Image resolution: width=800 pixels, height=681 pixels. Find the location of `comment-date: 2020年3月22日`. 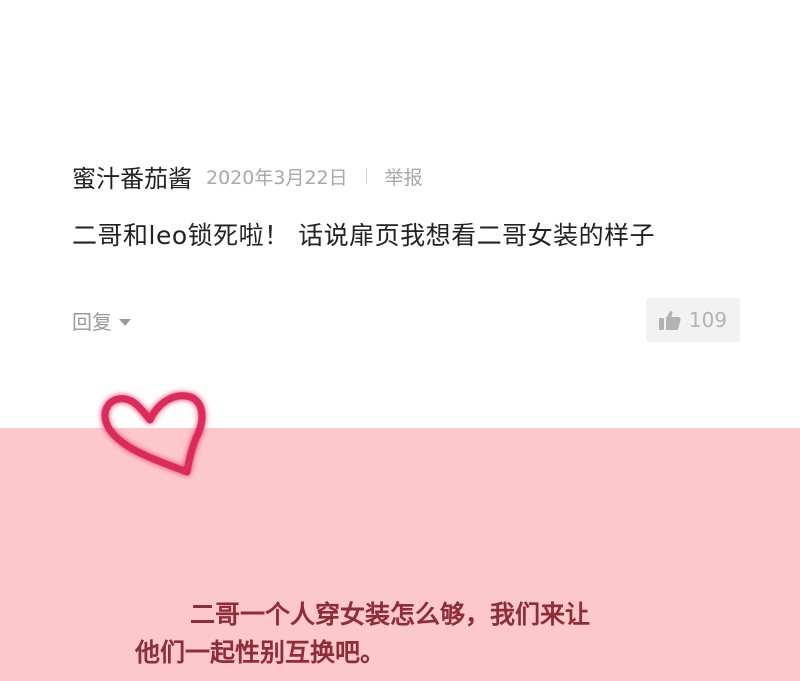

comment-date: 2020年3月22日 is located at coordinates (277, 177).